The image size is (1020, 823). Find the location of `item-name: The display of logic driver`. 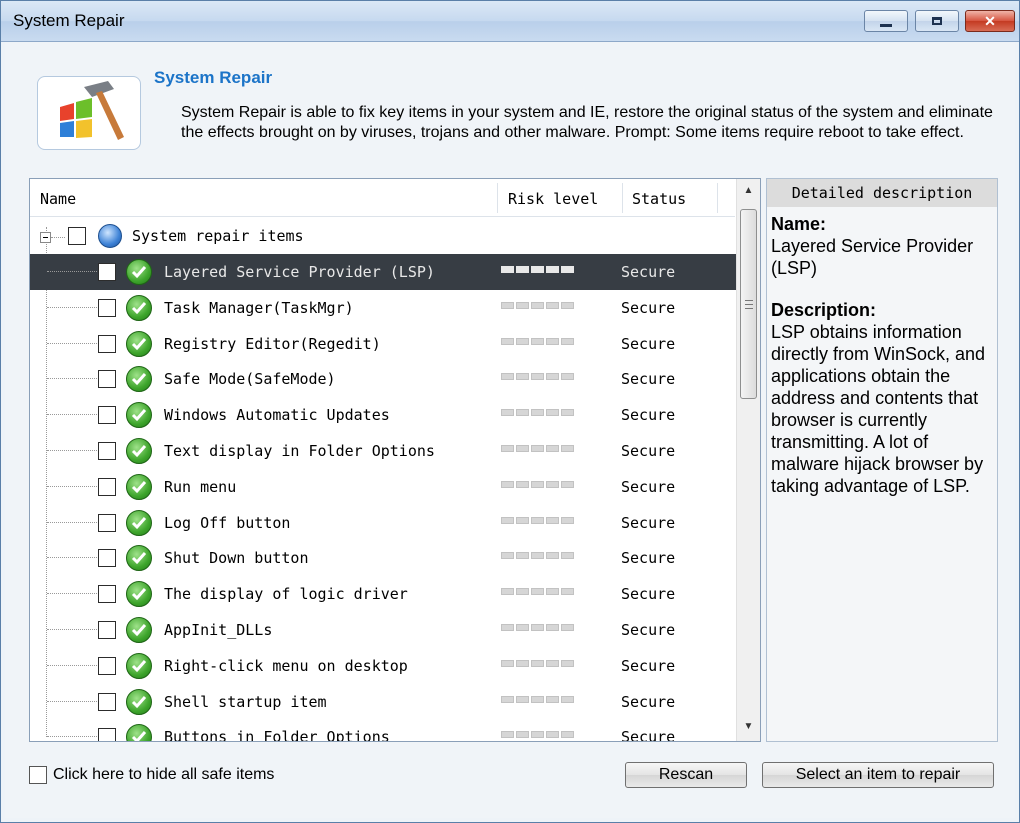

item-name: The display of logic driver is located at coordinates (286, 594).